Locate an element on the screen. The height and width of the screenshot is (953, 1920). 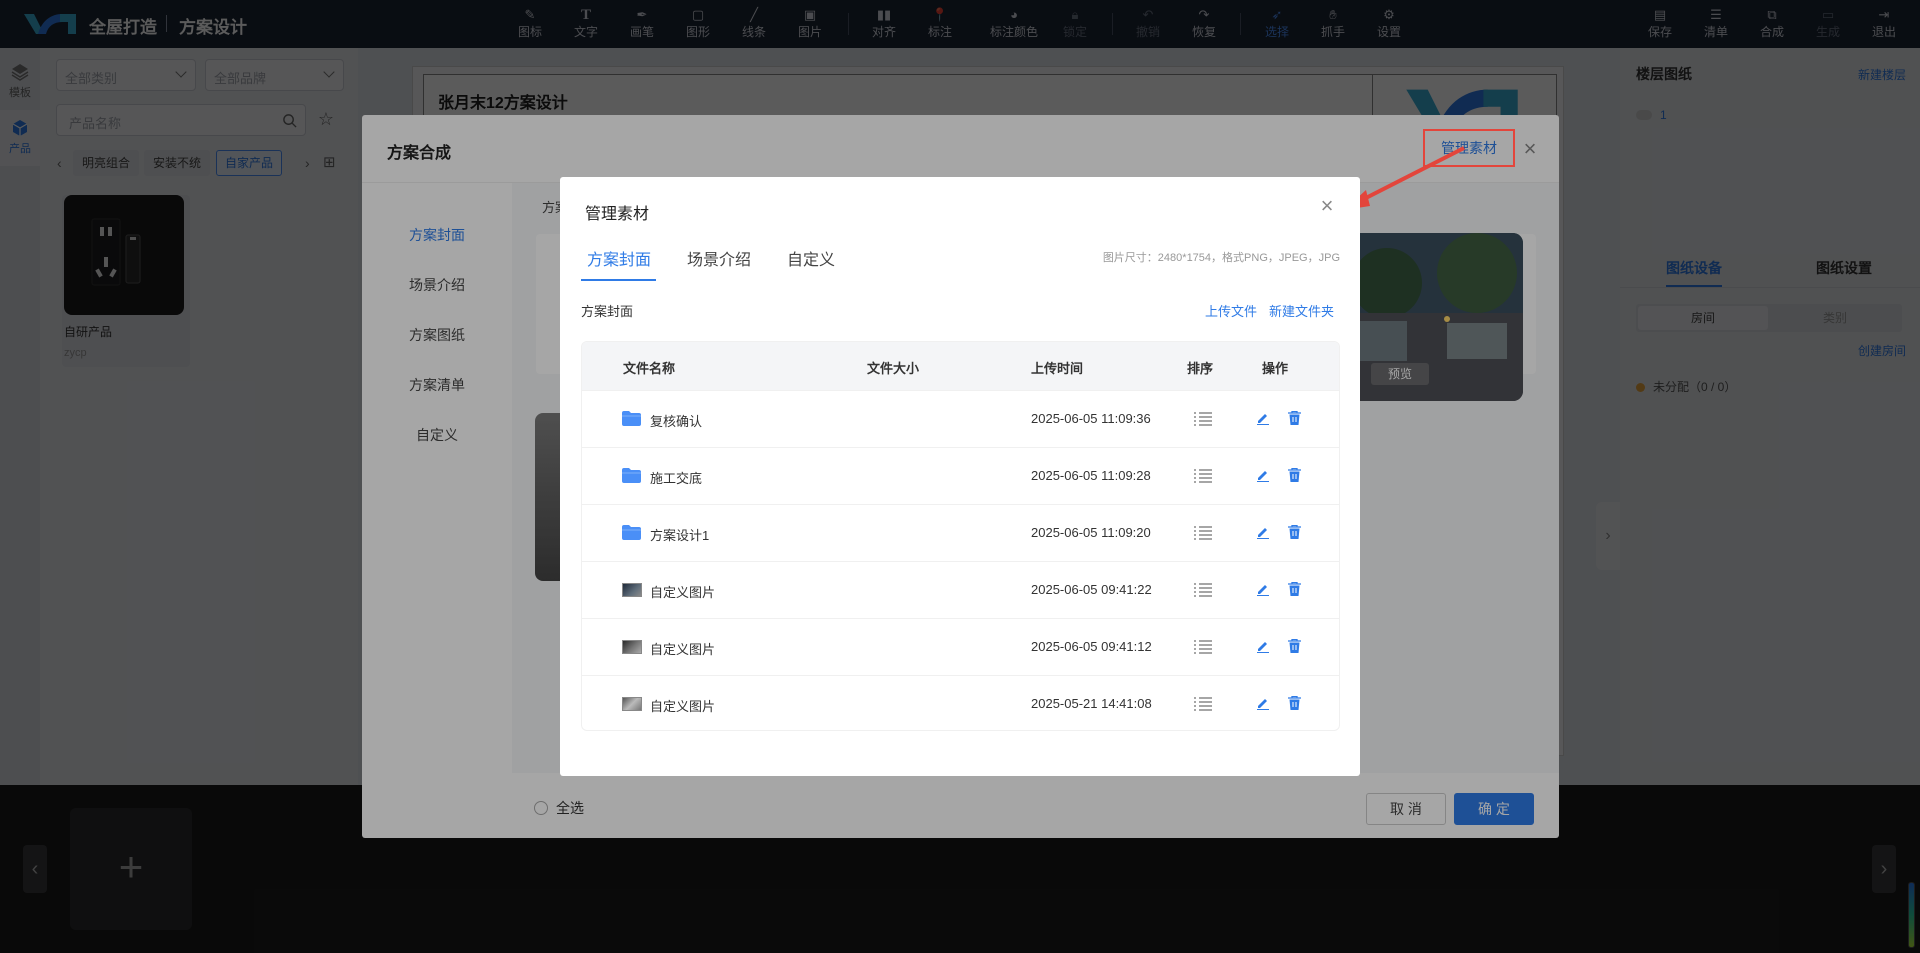
table-row: 施工交底 2025-06-05 11:09:28 is located at coordinates (960, 475).